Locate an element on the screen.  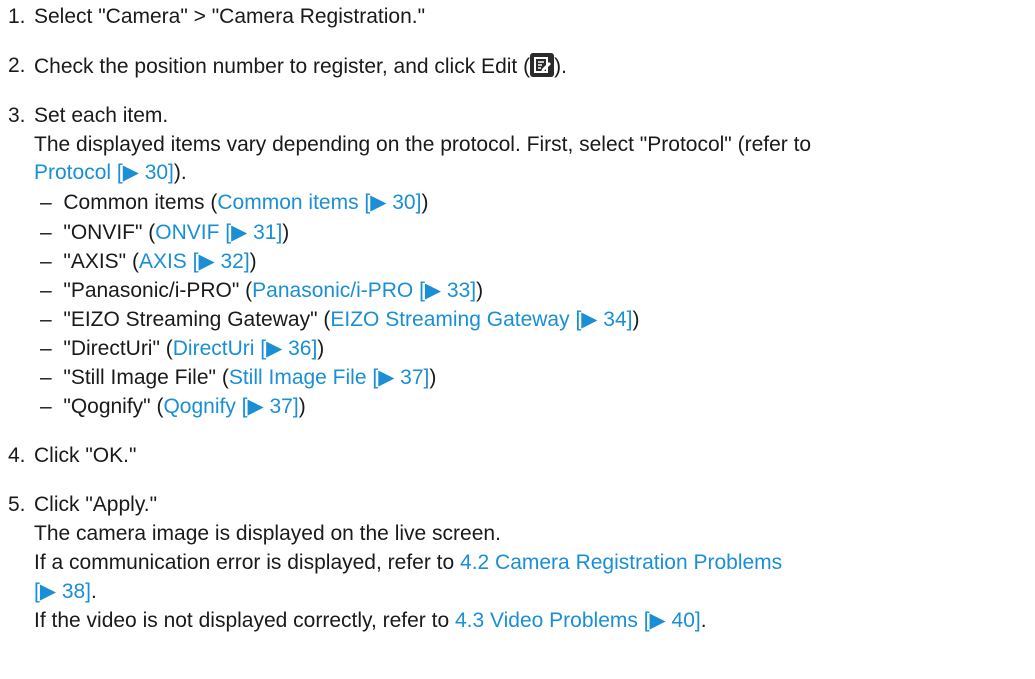
eizo-gateway-link: EIZO Streaming Gateway [▶ 34] is located at coordinates (481, 319).